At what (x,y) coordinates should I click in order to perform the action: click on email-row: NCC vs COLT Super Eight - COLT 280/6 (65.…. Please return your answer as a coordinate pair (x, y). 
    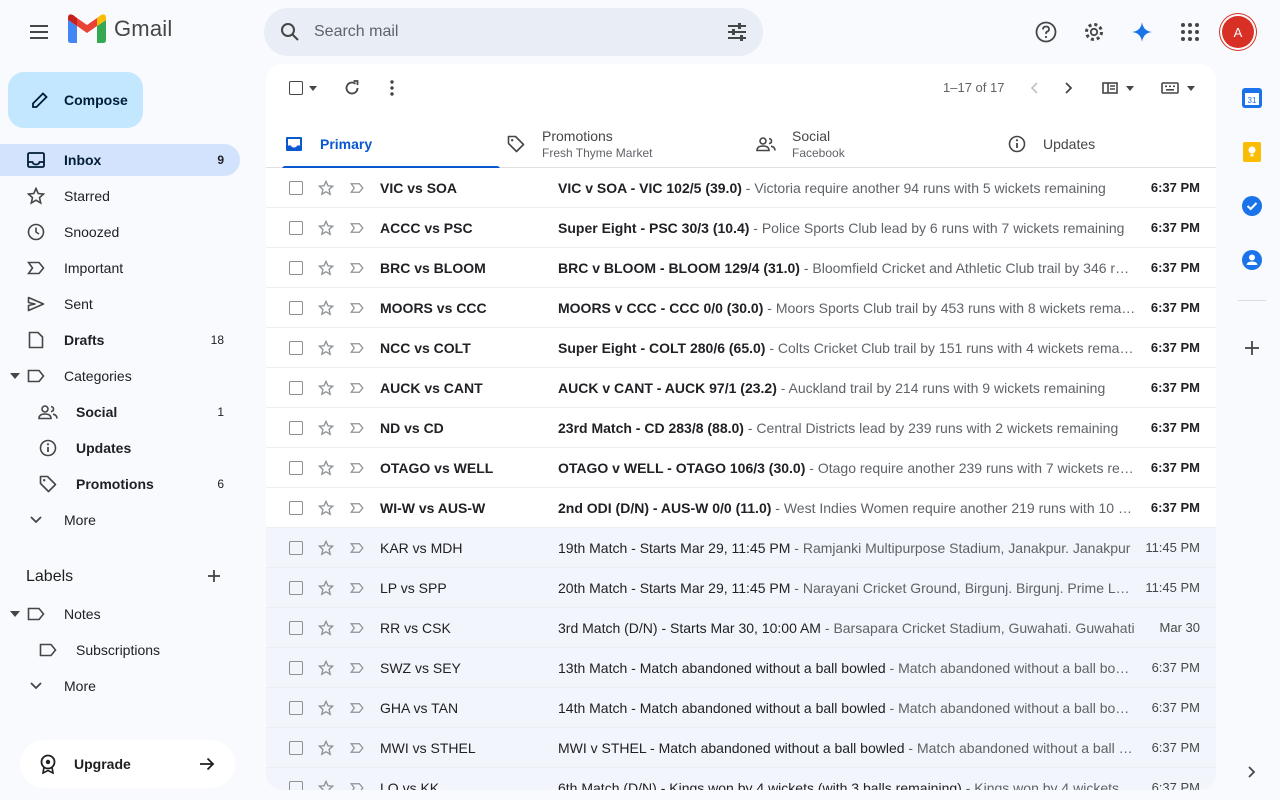
    Looking at the image, I should click on (741, 348).